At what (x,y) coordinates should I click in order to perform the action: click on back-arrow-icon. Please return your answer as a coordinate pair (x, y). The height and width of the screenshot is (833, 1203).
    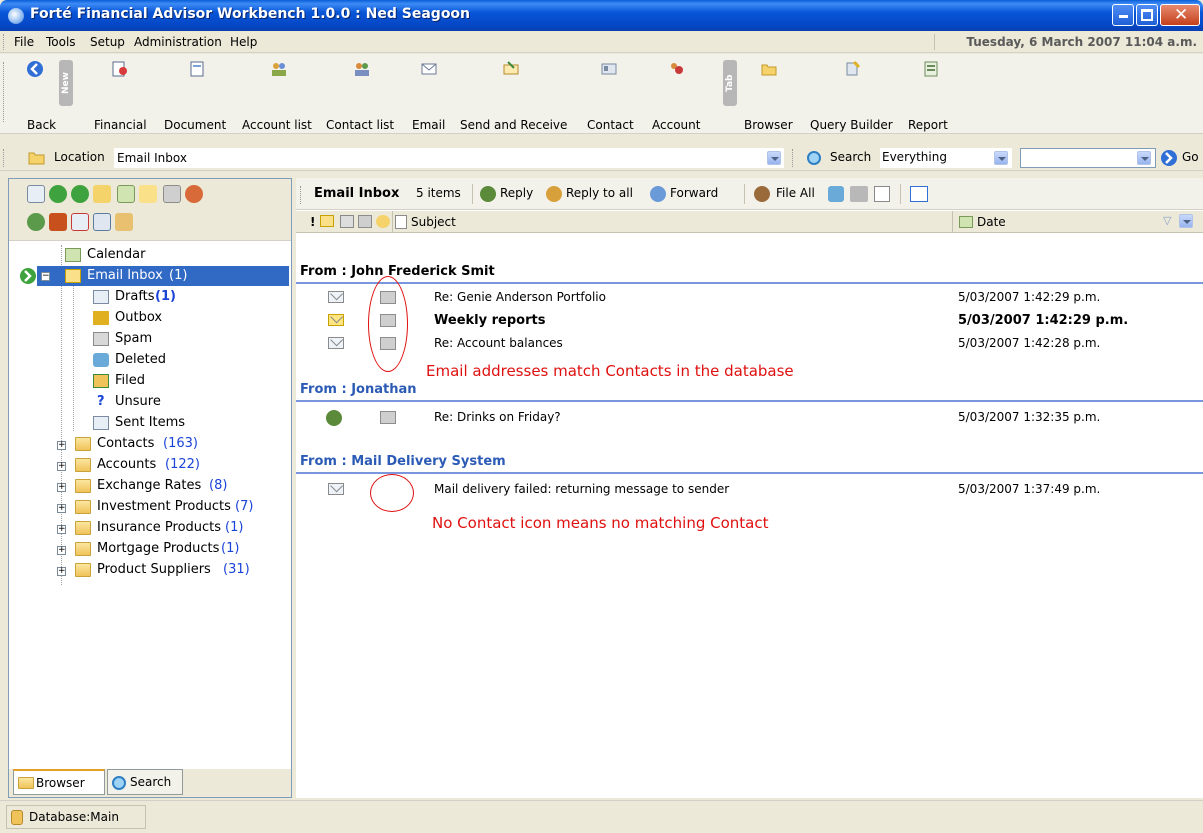
    Looking at the image, I should click on (35, 69).